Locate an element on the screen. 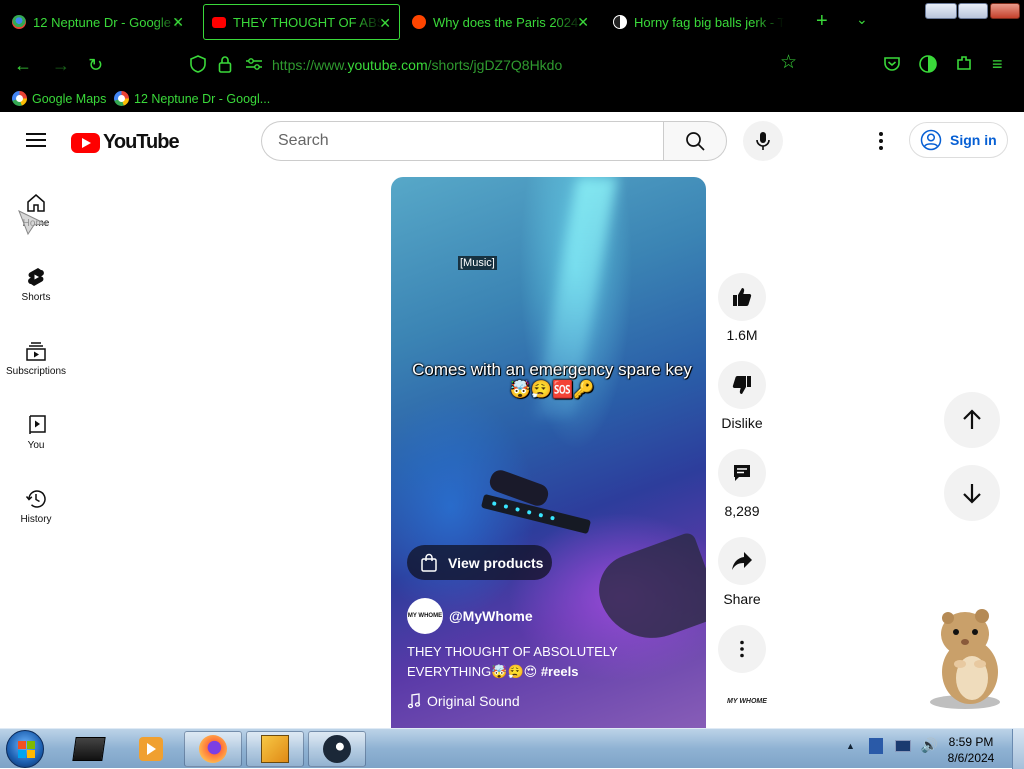 The width and height of the screenshot is (1024, 769). youtube-icon is located at coordinates (219, 22).